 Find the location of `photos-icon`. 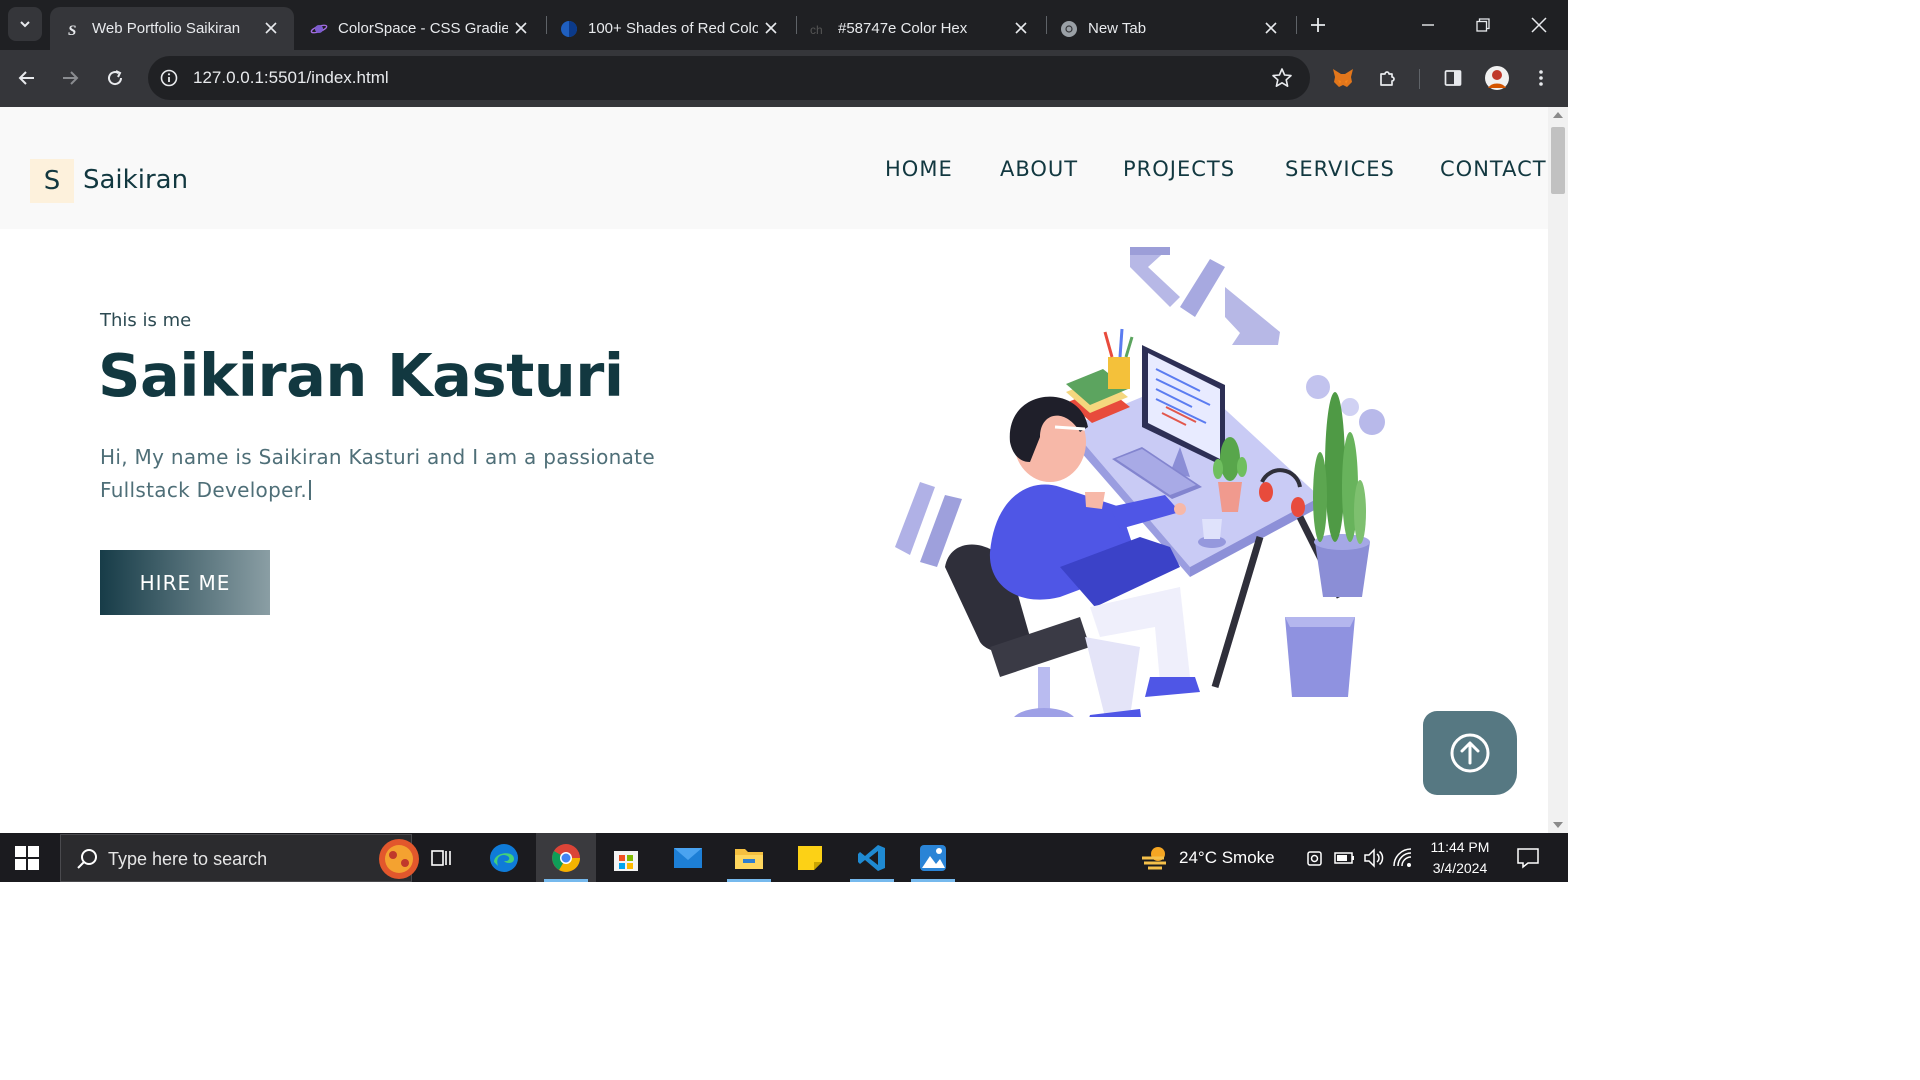

photos-icon is located at coordinates (933, 857).